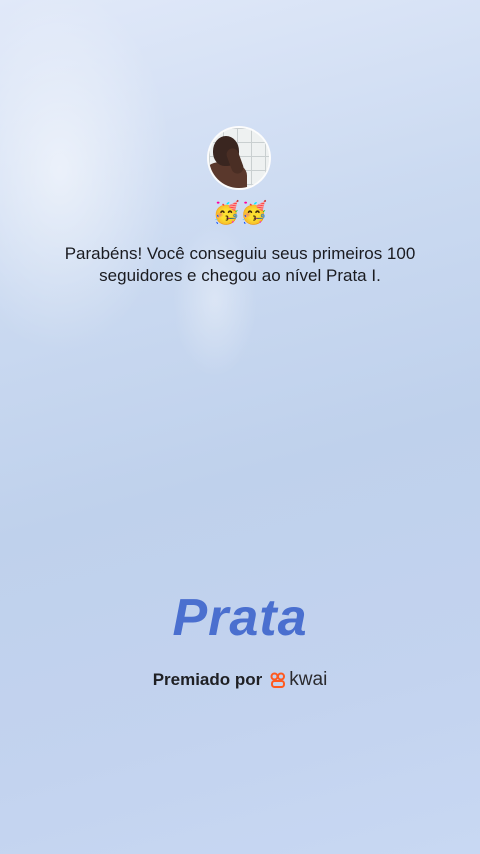 This screenshot has height=854, width=480. Describe the element at coordinates (278, 680) in the screenshot. I see `kwai-logo-icon` at that location.